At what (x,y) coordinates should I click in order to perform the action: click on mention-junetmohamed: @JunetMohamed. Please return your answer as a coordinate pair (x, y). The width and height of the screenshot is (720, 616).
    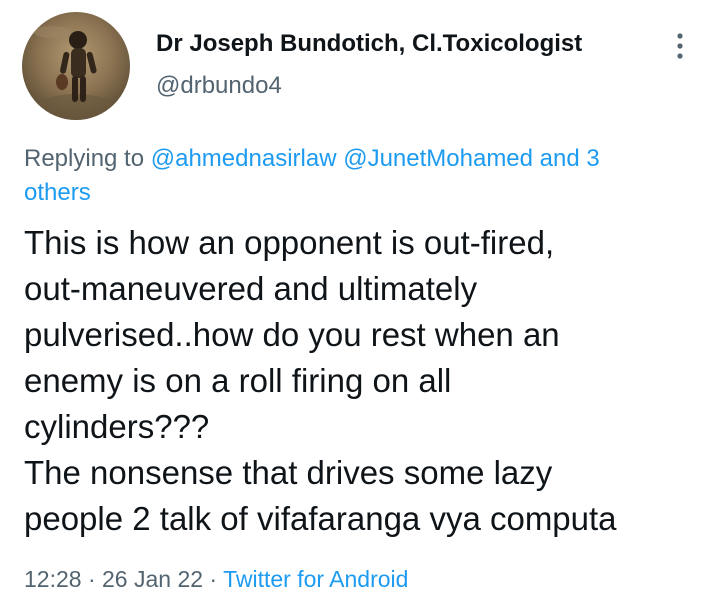
    Looking at the image, I should click on (438, 158).